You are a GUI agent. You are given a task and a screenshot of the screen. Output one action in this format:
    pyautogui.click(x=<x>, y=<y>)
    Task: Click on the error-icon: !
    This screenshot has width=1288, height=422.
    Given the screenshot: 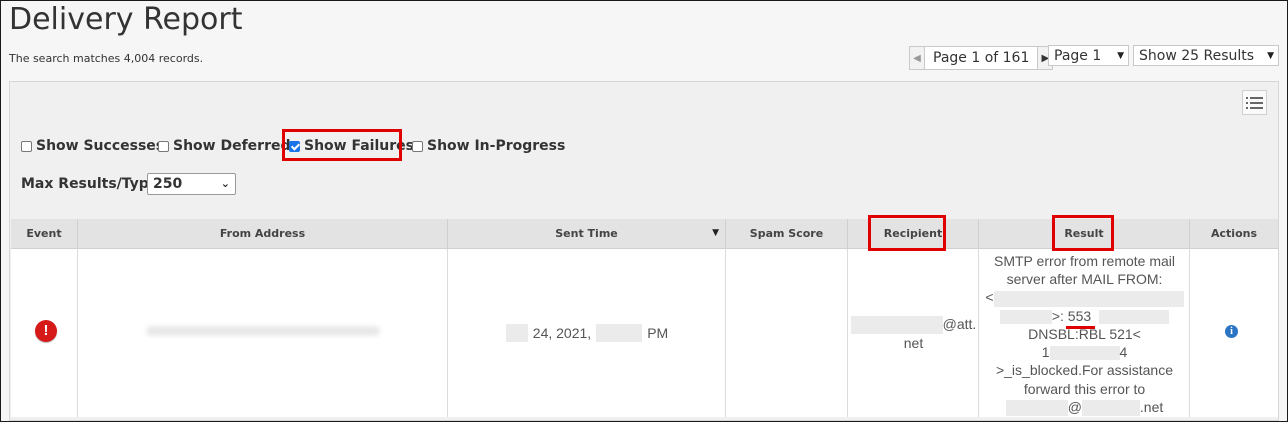 What is the action you would take?
    pyautogui.click(x=46, y=331)
    